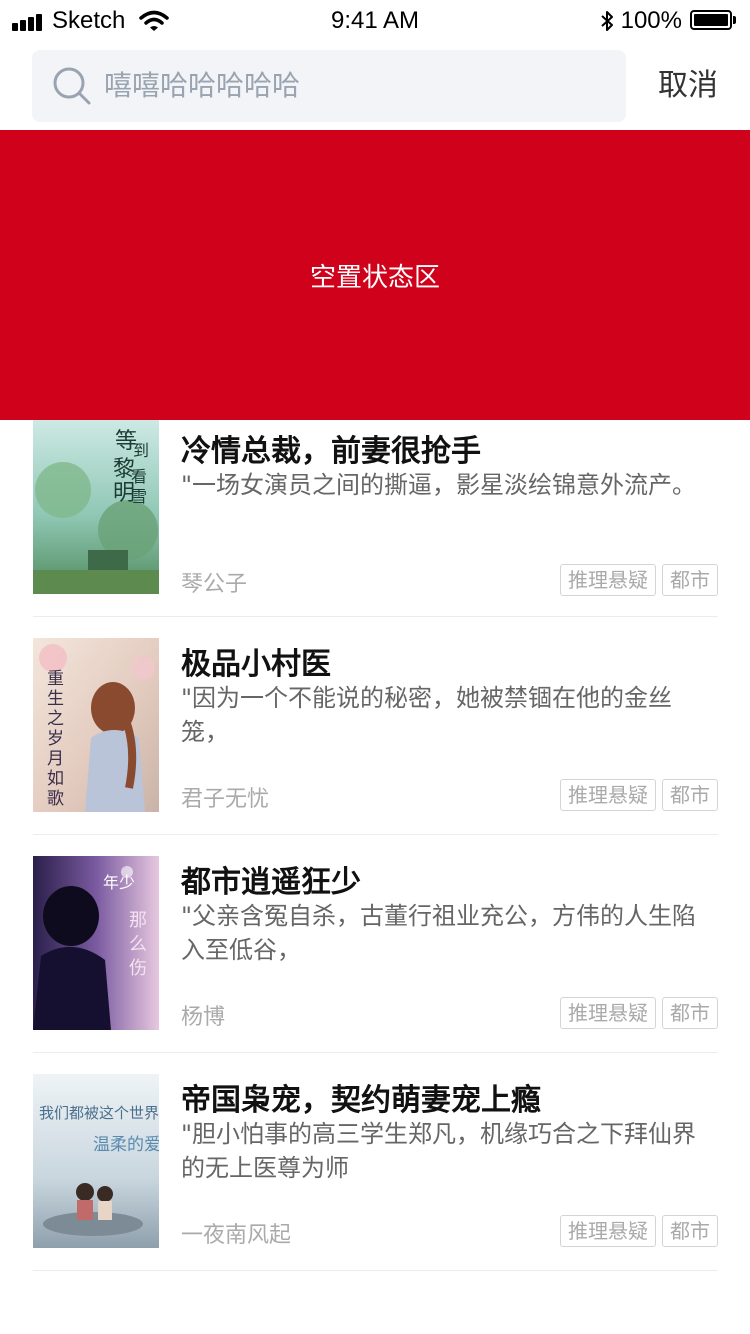  Describe the element at coordinates (138, 944) in the screenshot. I see `svg-text: 么` at that location.